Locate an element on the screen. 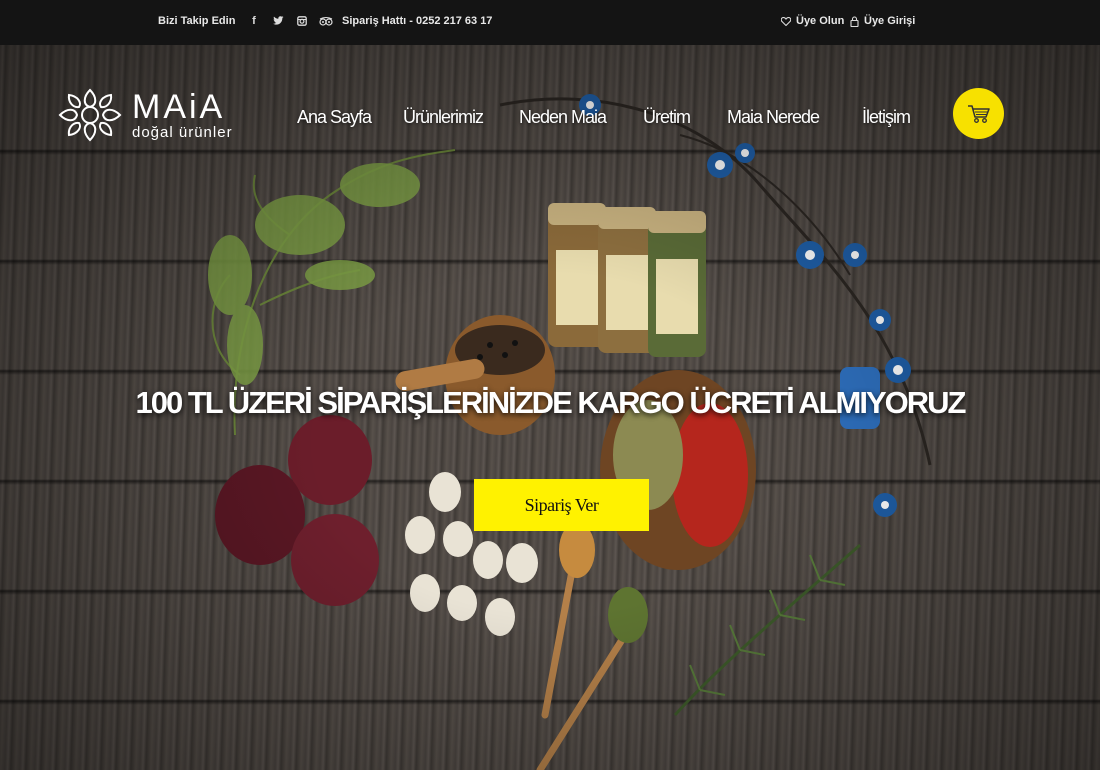  nav-item-products: Ürünlerimiz is located at coordinates (443, 117).